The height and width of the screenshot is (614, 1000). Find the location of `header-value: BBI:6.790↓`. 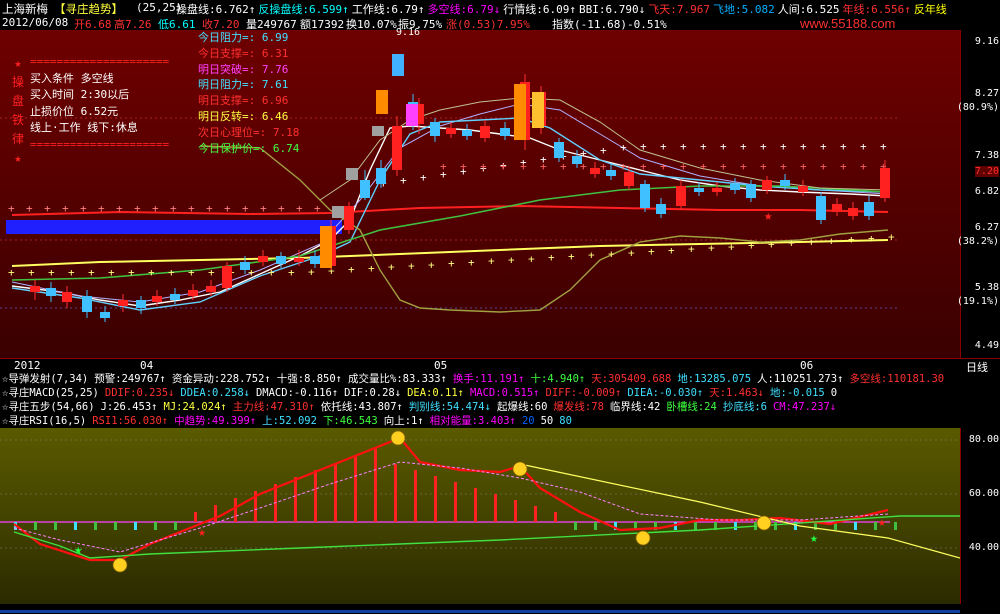

header-value: BBI:6.790↓ is located at coordinates (612, 9).